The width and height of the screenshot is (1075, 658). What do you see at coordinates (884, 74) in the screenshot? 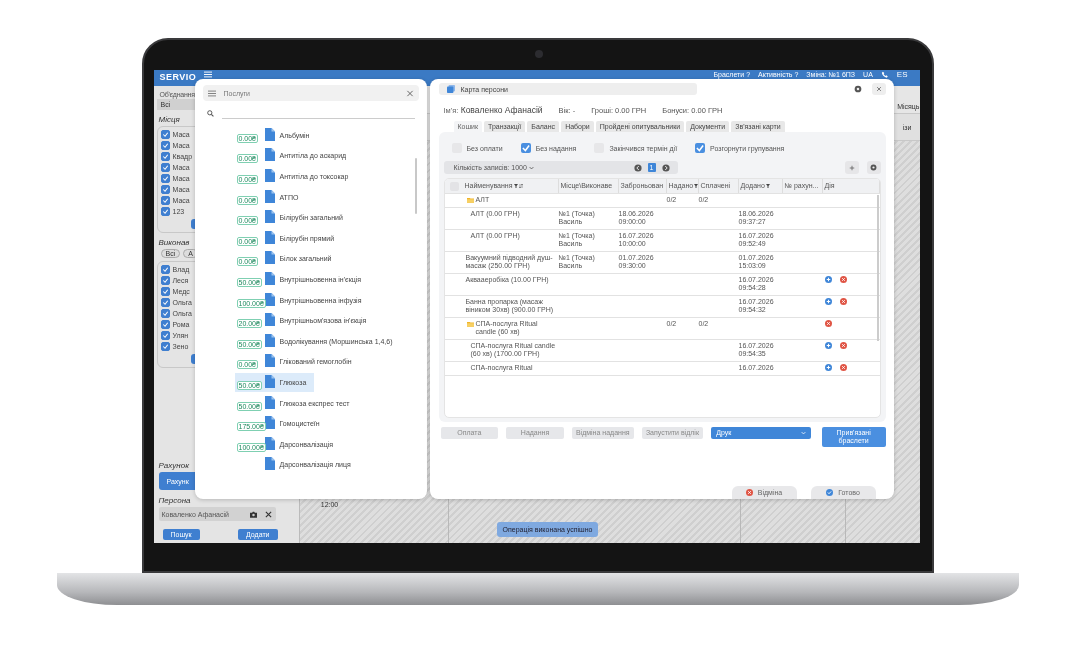
I see `phone-icon` at bounding box center [884, 74].